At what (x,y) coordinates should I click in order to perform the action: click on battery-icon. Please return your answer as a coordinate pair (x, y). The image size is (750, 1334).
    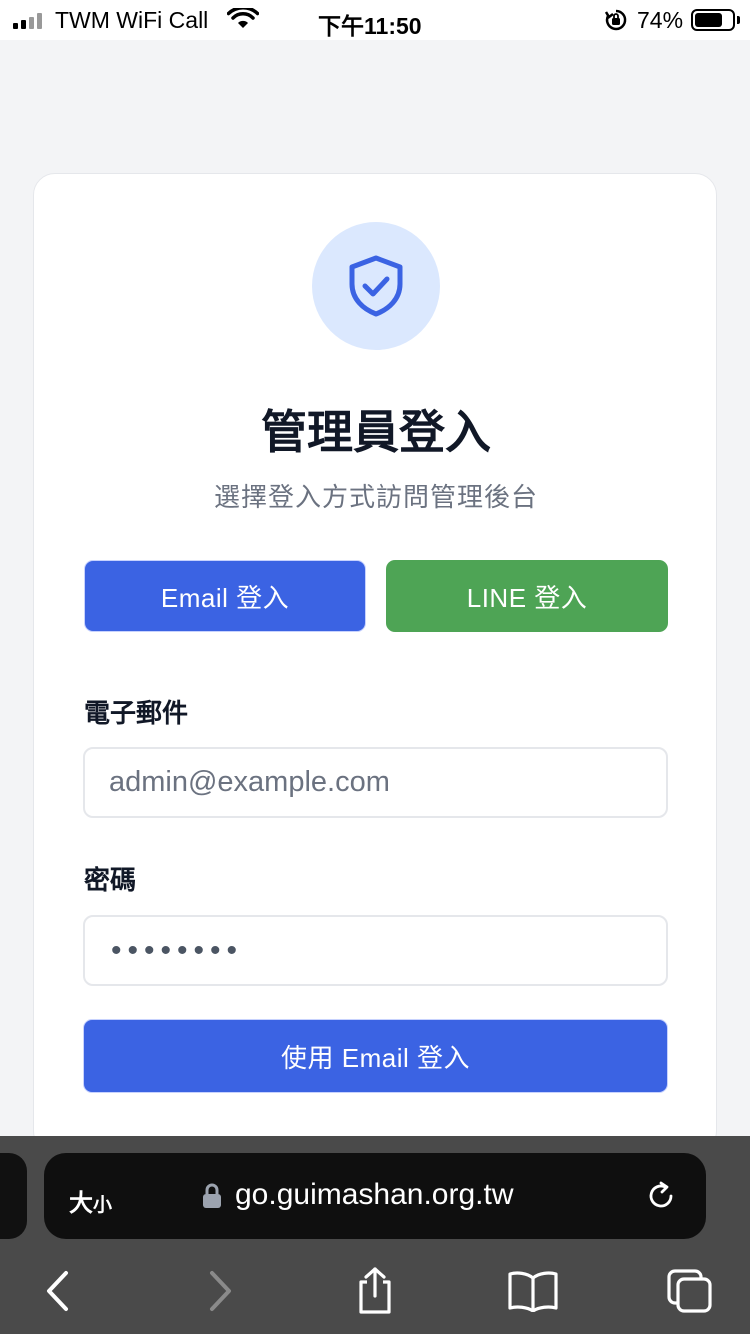
    Looking at the image, I should click on (713, 20).